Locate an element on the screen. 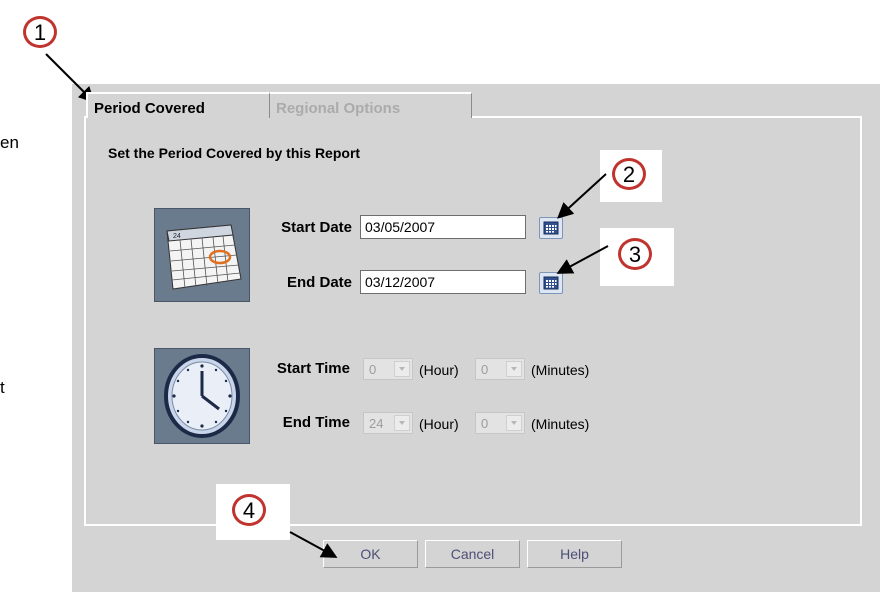 Image resolution: width=882 pixels, height=592 pixels. callout-4-arrow is located at coordinates (313, 544).